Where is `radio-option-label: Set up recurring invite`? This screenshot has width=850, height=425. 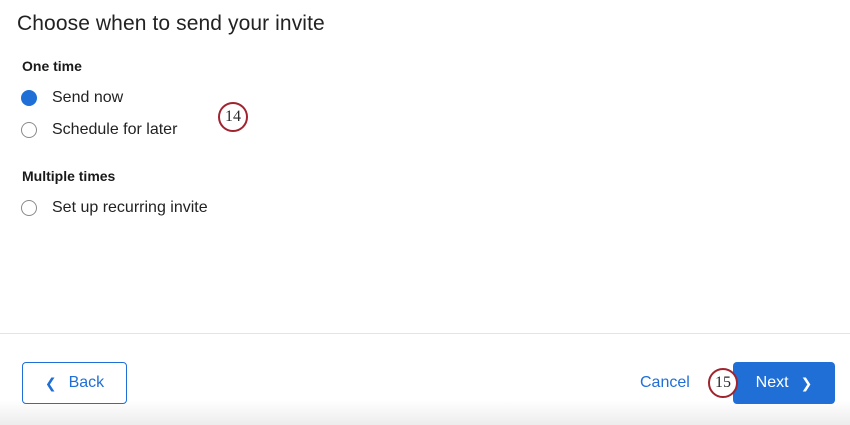 radio-option-label: Set up recurring invite is located at coordinates (130, 207).